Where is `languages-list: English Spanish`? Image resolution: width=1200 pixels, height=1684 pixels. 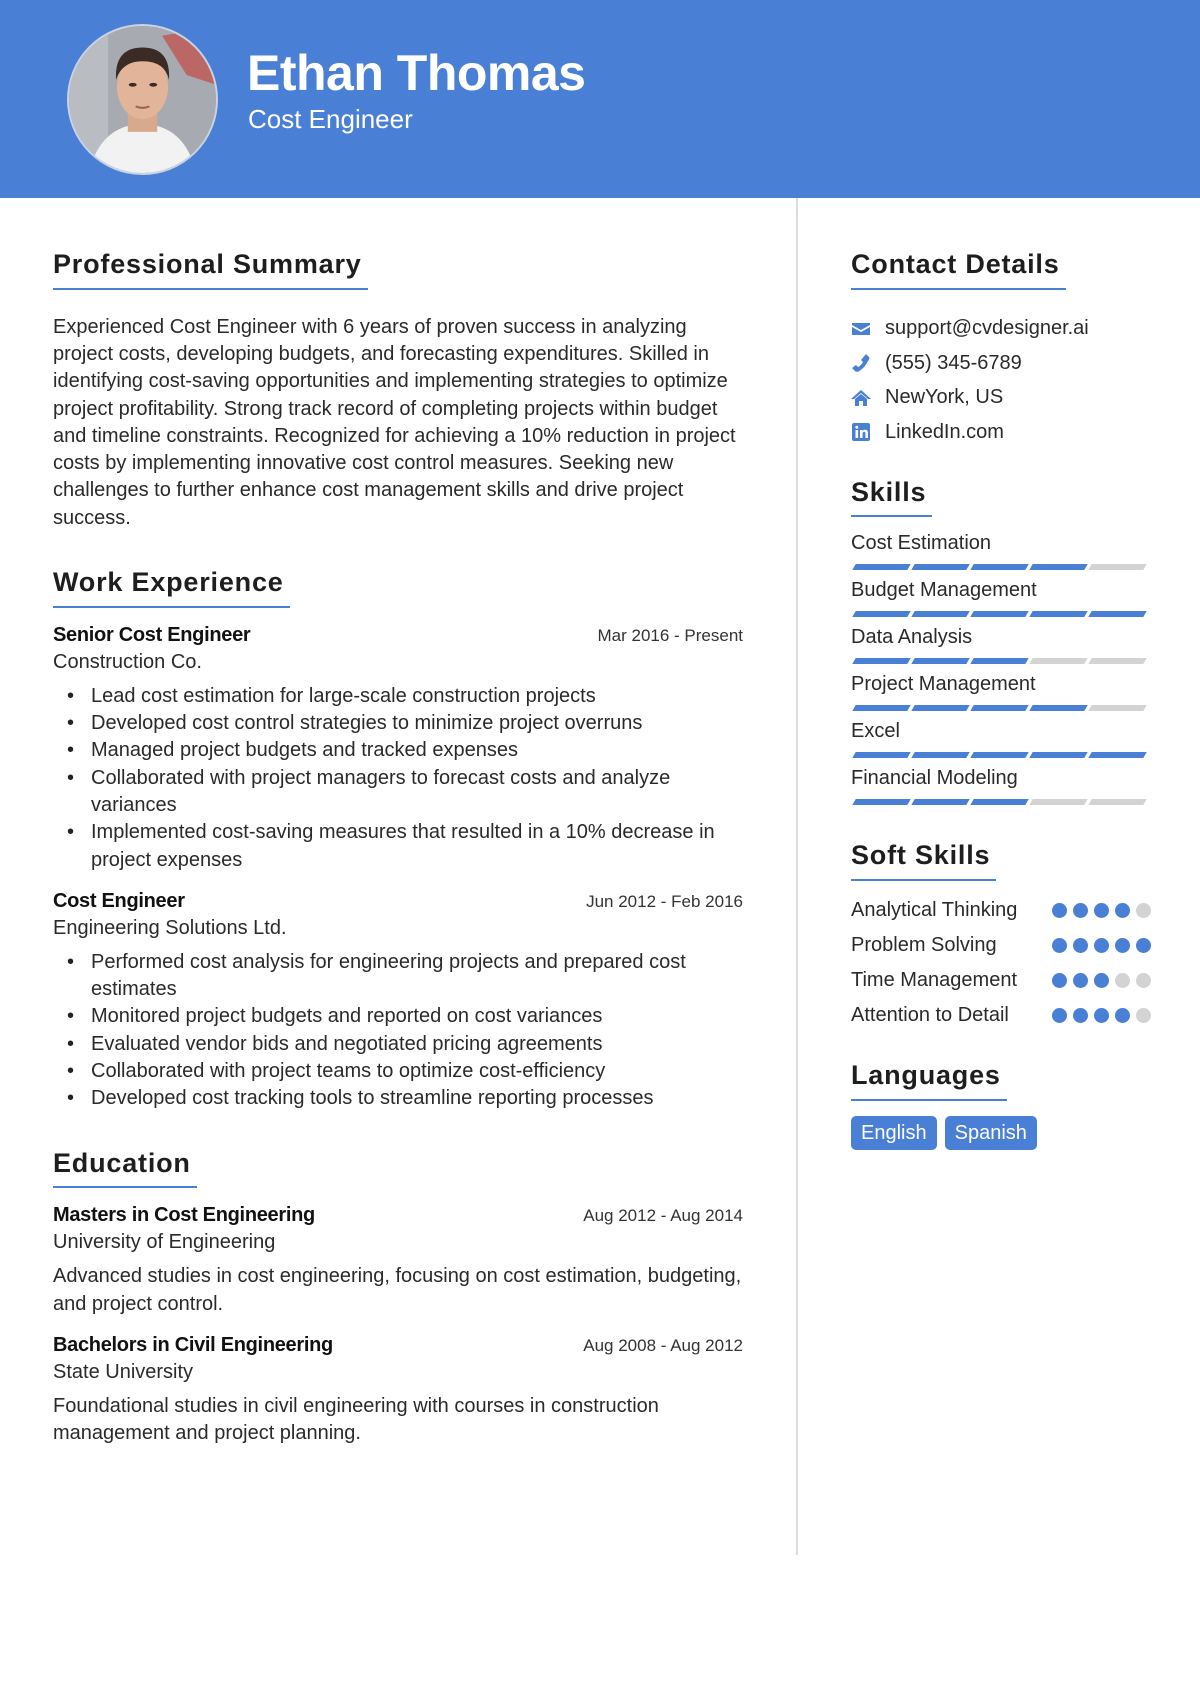 languages-list: English Spanish is located at coordinates (1001, 1132).